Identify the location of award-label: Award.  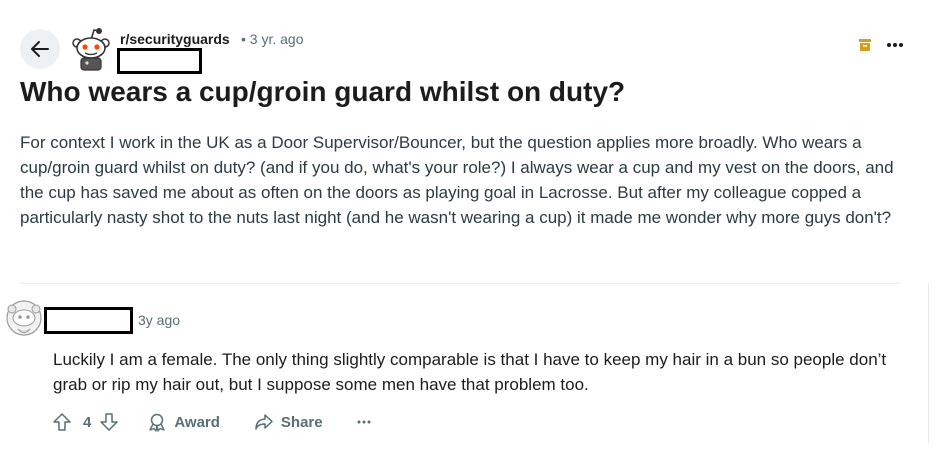
(197, 422).